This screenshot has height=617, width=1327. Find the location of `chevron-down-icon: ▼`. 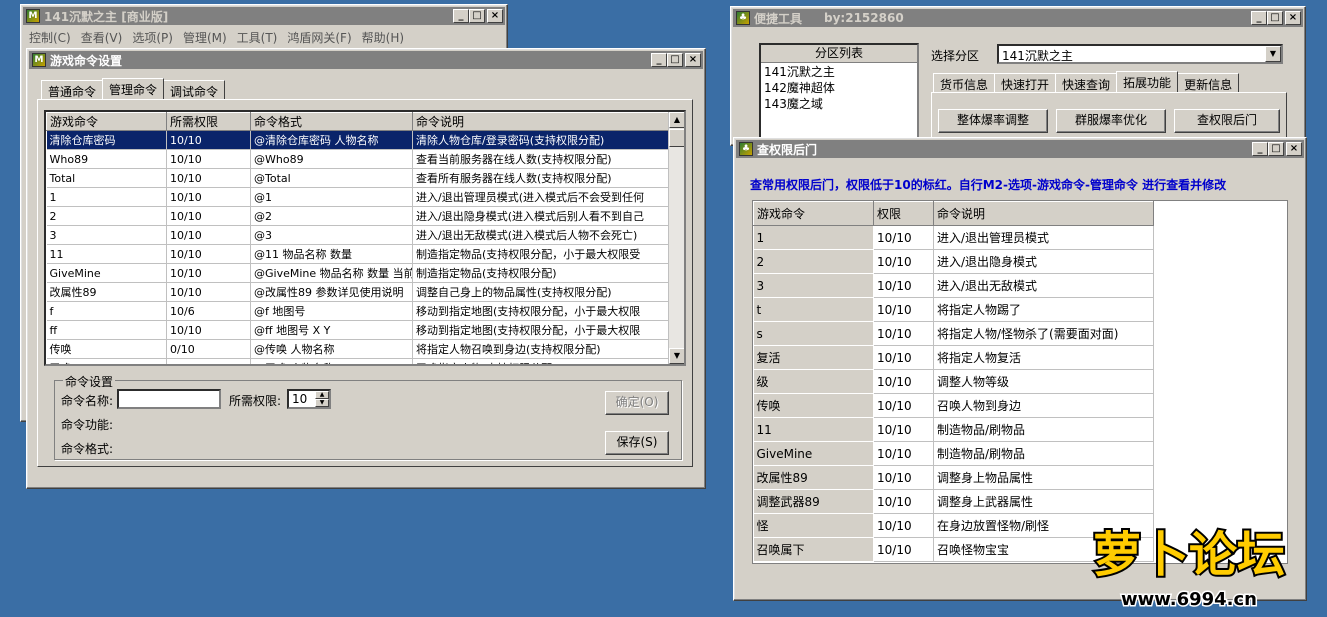

chevron-down-icon: ▼ is located at coordinates (1273, 54).